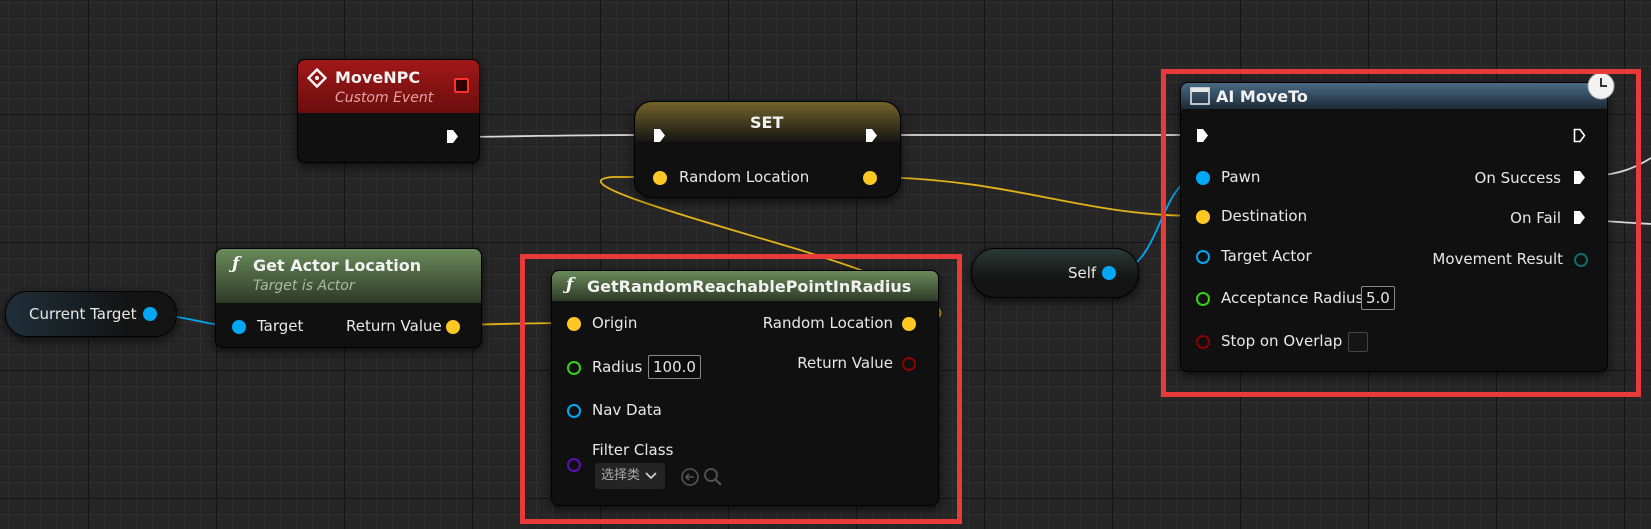 This screenshot has height=529, width=1651. Describe the element at coordinates (1109, 273) in the screenshot. I see `self-output-pin` at that location.